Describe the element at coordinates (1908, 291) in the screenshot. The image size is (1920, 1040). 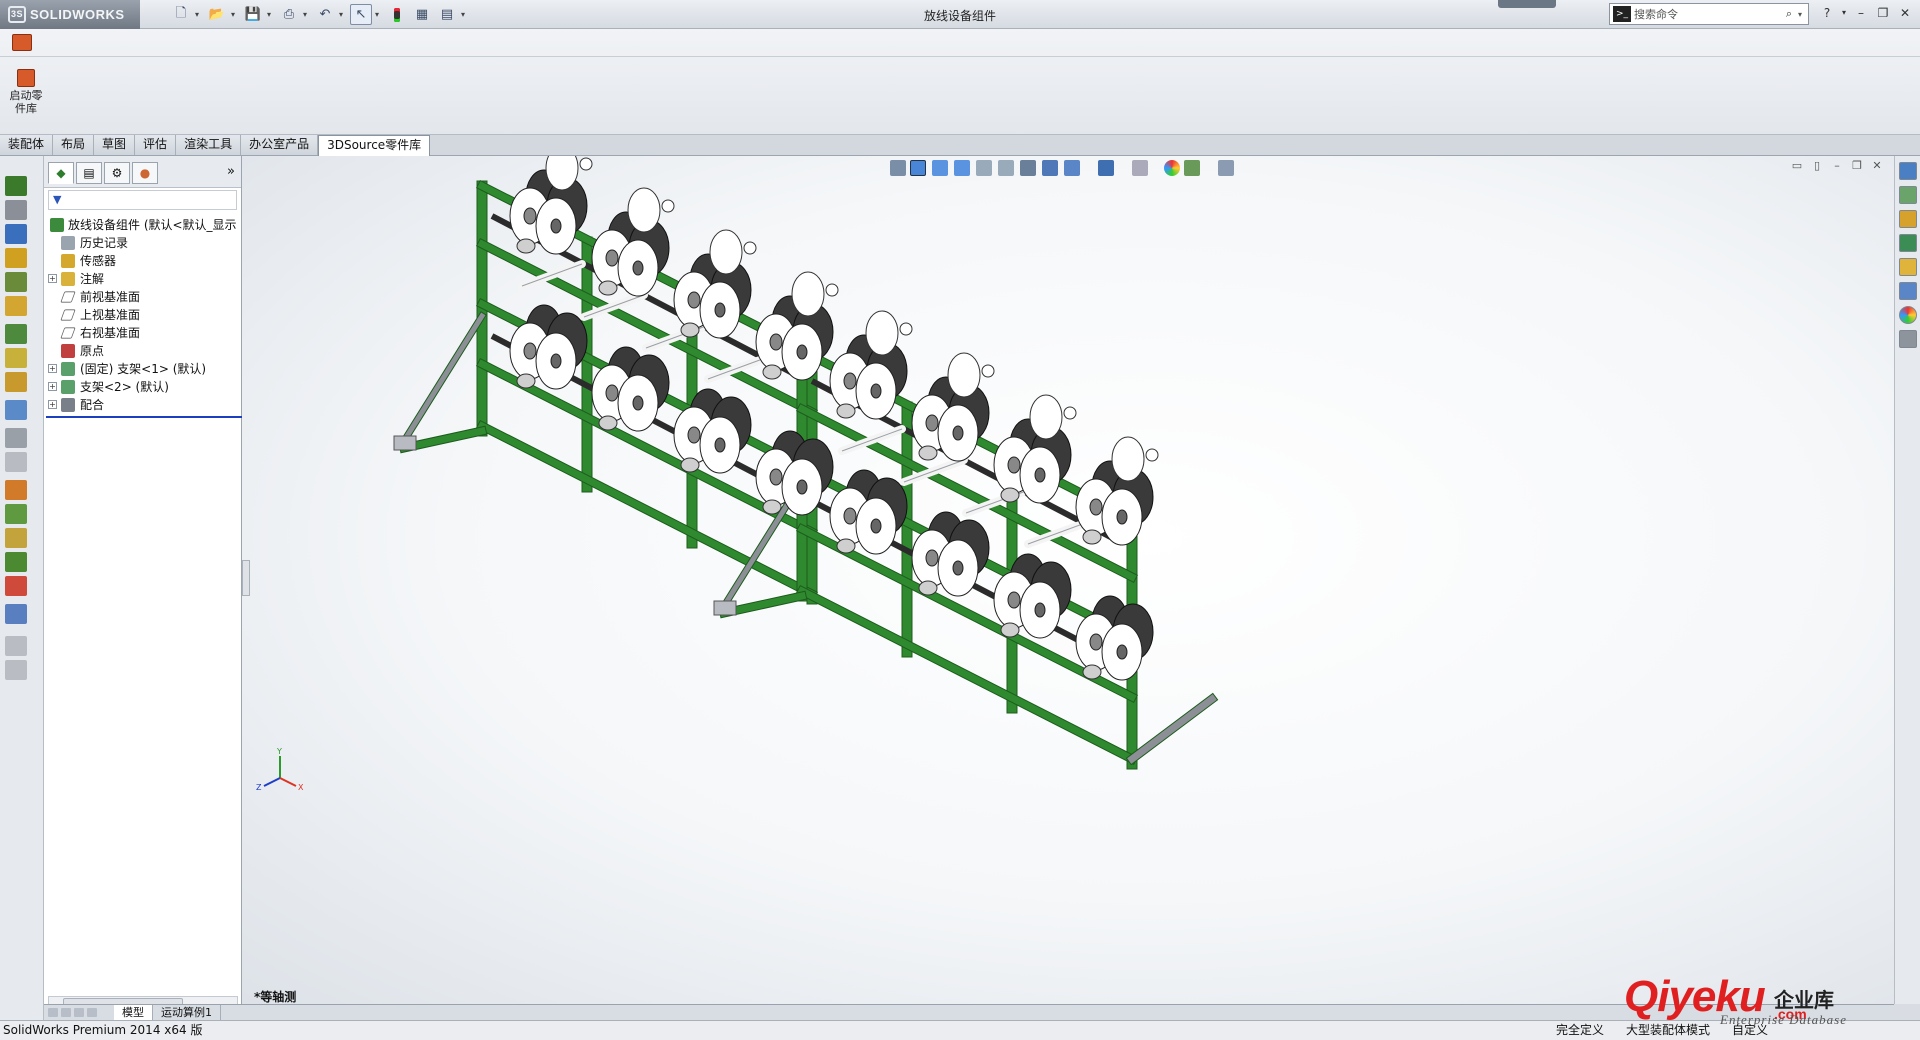
I see `appearances-scenes-icon` at that location.